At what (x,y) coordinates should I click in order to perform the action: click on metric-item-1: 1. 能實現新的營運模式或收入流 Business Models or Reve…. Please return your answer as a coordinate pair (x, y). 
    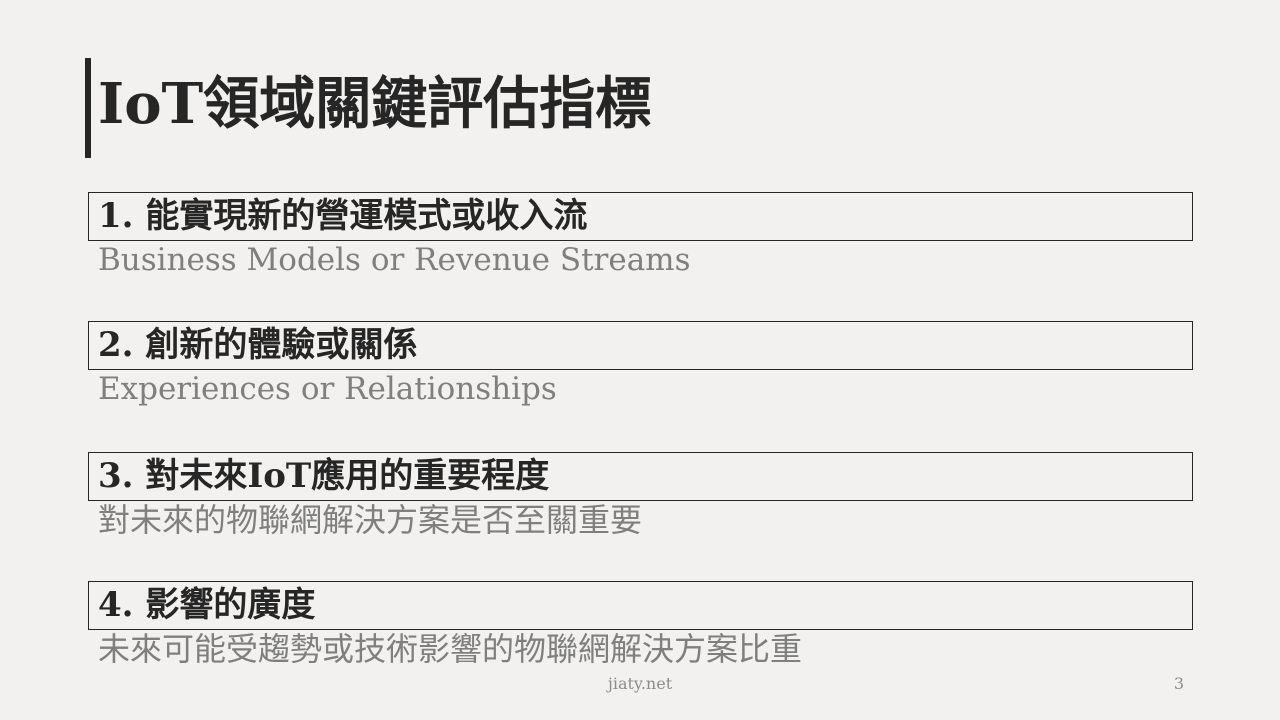
    Looking at the image, I should click on (640, 235).